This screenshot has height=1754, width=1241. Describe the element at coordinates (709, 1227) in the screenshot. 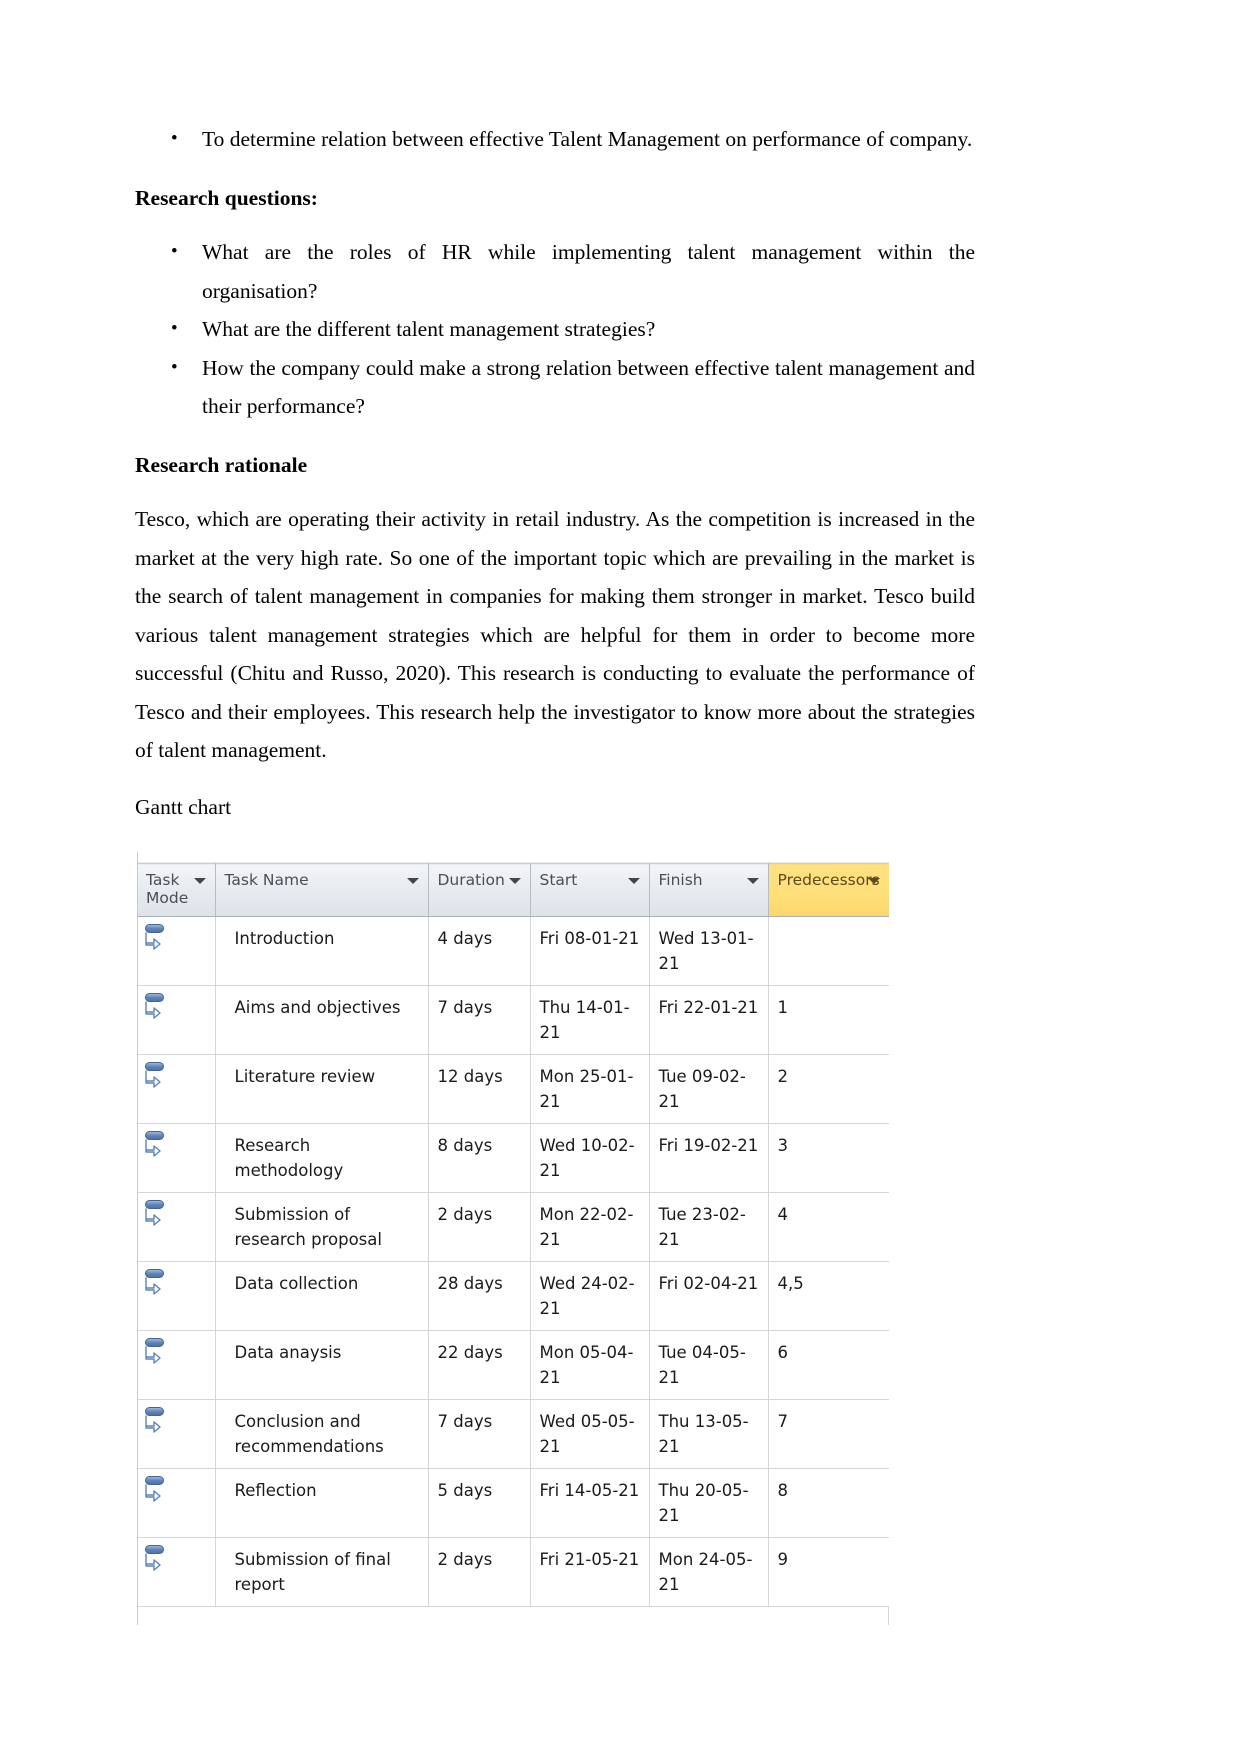

I see `cell-finish: Tue 23-02-21` at that location.